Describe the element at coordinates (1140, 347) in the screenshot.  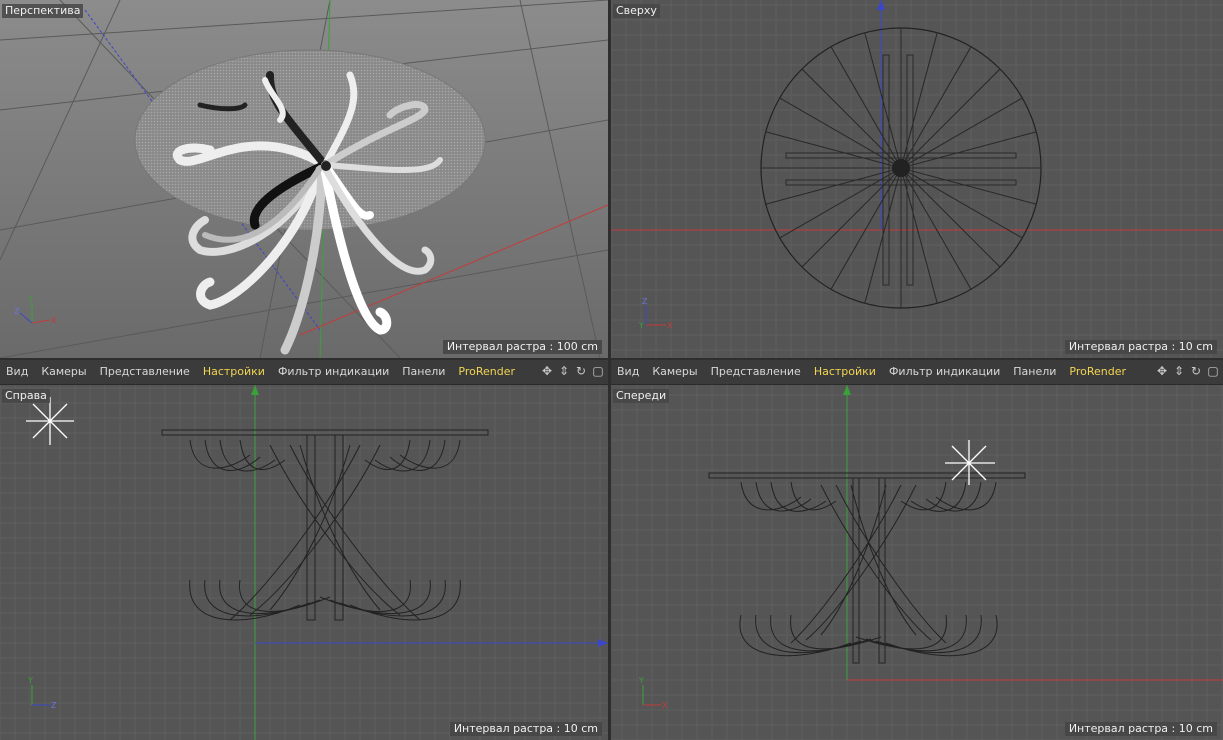
I see `grid-interval-top: Интервал растра : 10 cm` at that location.